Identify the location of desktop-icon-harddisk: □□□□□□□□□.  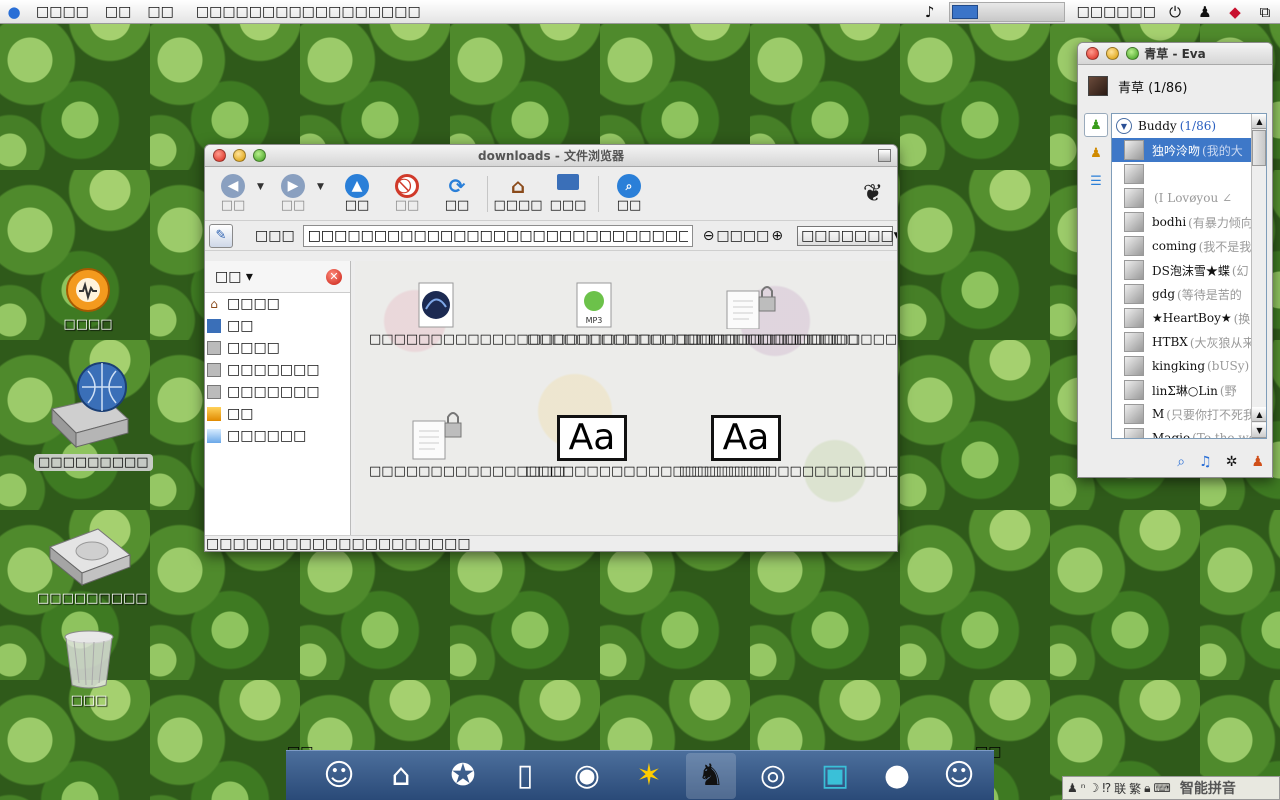
(90, 556).